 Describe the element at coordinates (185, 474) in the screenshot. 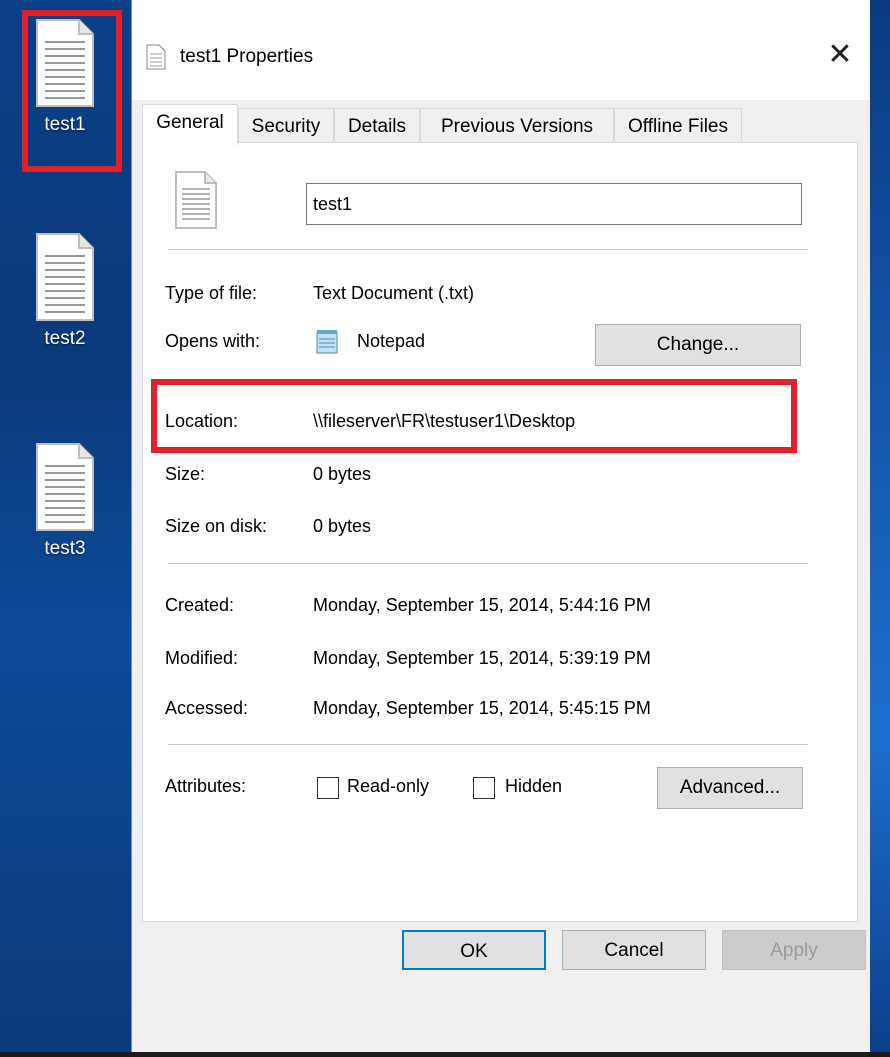

I see `size-label: Size:` at that location.